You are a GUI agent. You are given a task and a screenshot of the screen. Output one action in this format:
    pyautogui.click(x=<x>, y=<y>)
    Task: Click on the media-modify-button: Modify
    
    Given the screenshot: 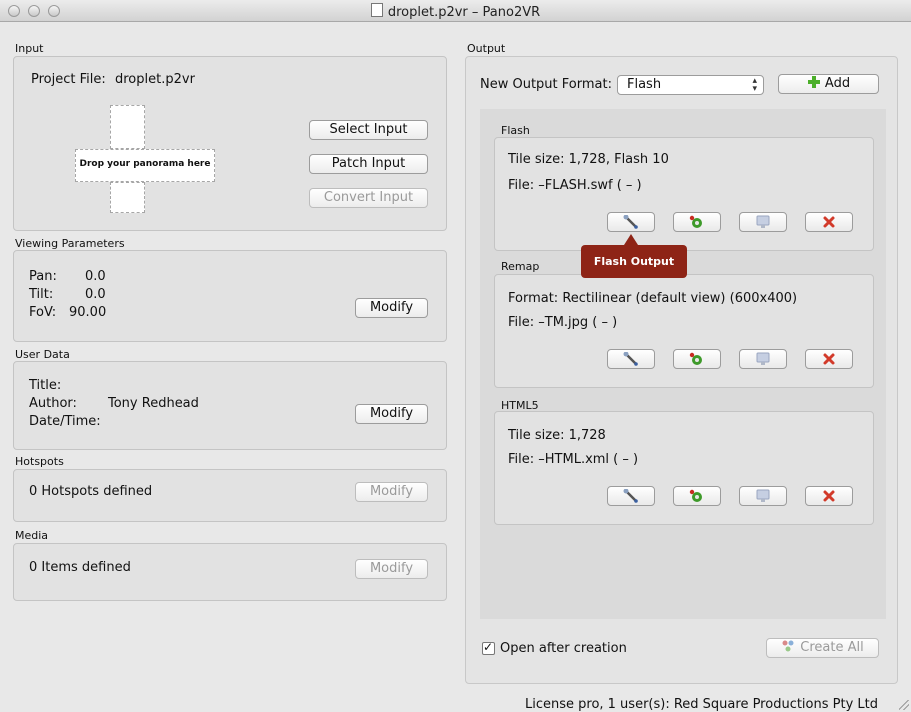 What is the action you would take?
    pyautogui.click(x=391, y=569)
    